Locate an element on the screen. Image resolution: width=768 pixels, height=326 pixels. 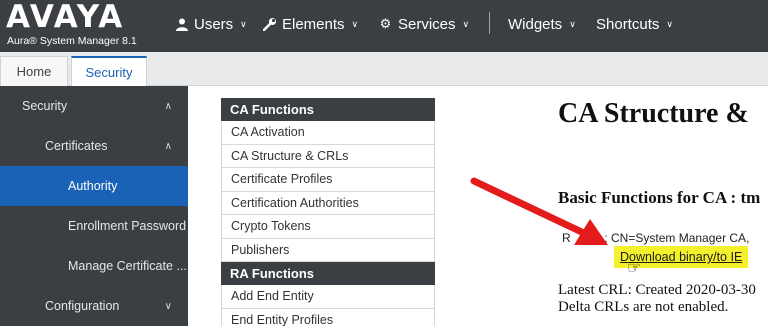
ra-functions-header: RA Functions is located at coordinates (328, 273).